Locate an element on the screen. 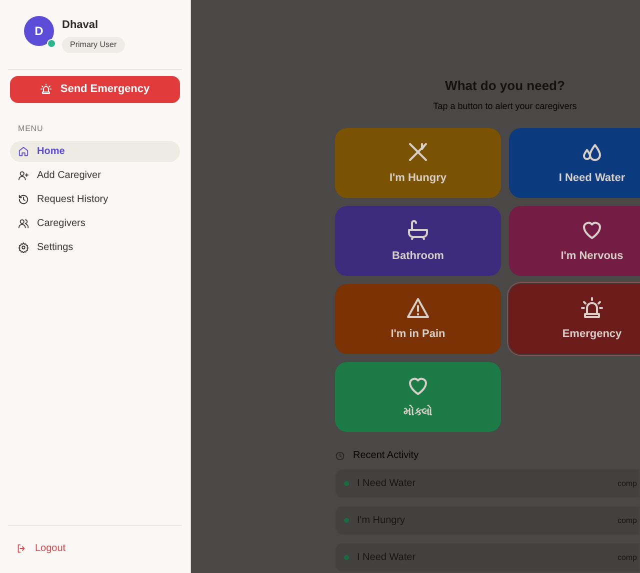  warning-icon is located at coordinates (418, 308).